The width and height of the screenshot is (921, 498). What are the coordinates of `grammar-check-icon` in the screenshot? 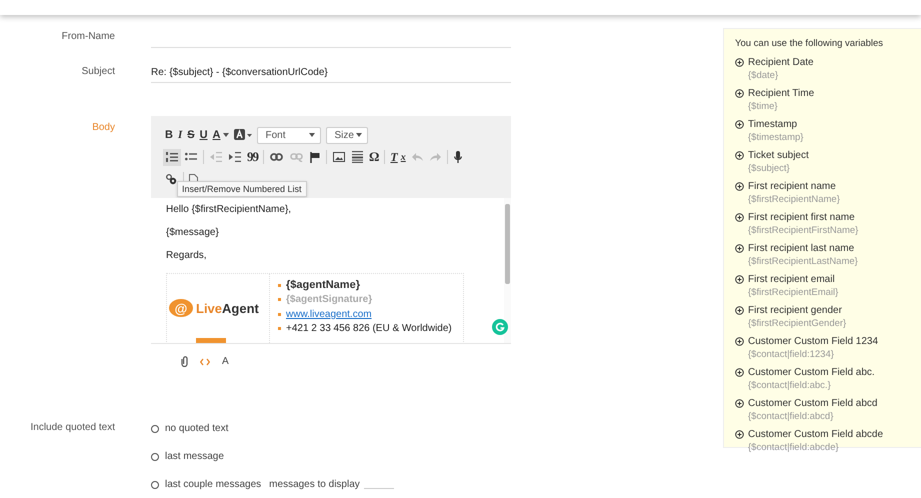 It's located at (500, 327).